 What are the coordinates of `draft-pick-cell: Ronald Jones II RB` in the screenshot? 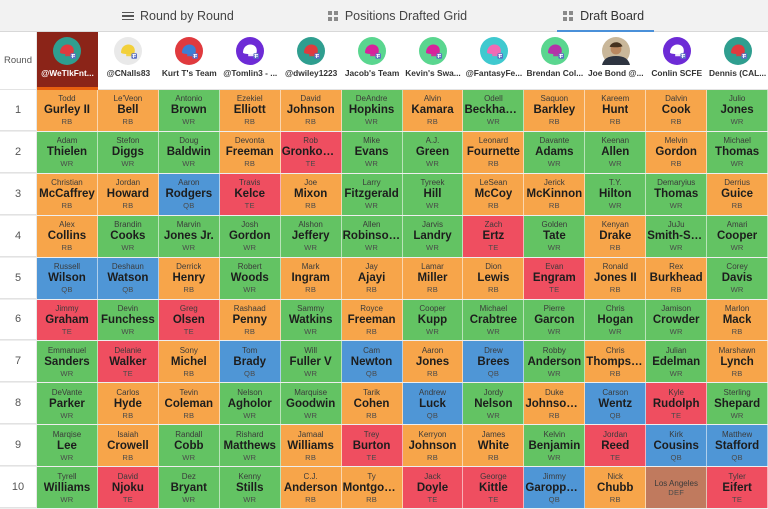 It's located at (616, 278).